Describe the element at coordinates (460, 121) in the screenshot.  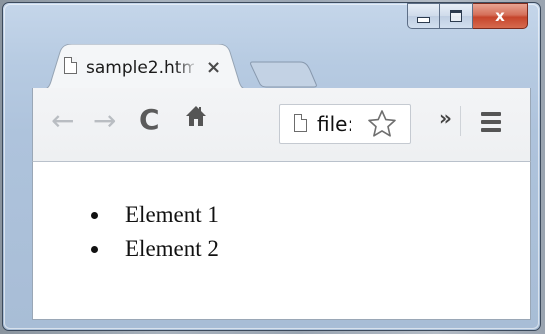
I see `toolbar-divider` at that location.